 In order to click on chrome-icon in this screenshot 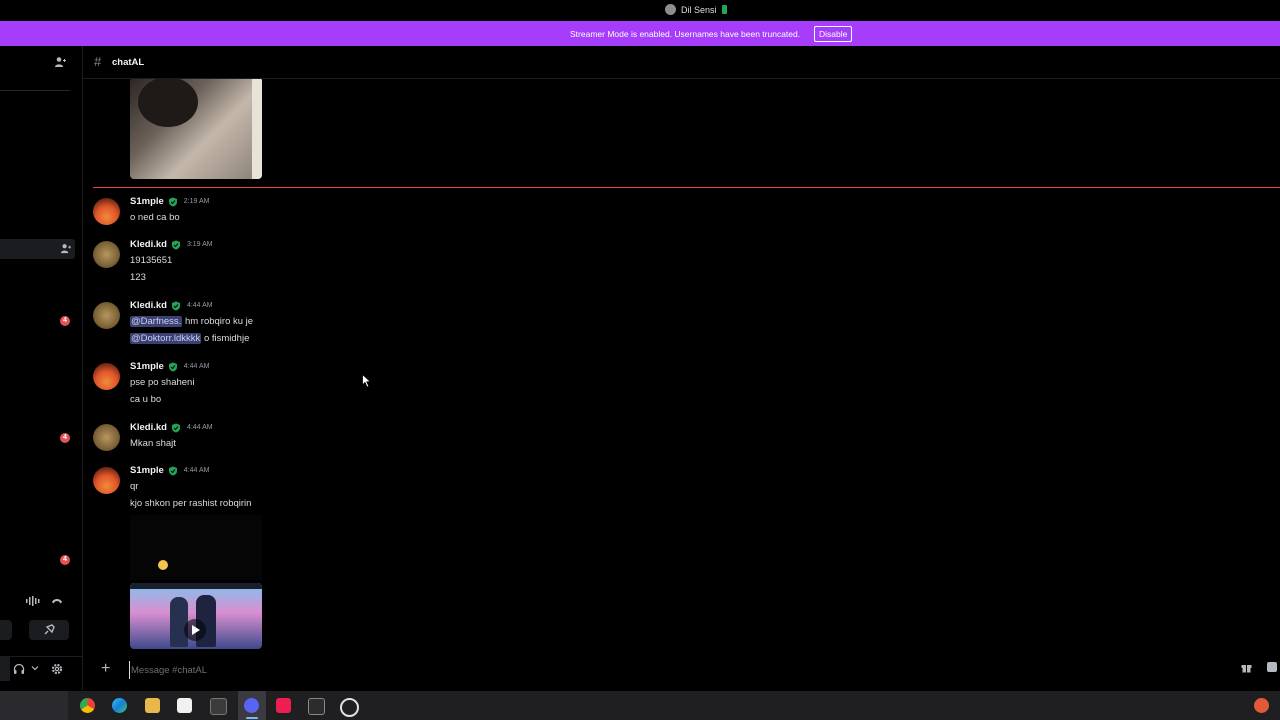, I will do `click(87, 705)`.